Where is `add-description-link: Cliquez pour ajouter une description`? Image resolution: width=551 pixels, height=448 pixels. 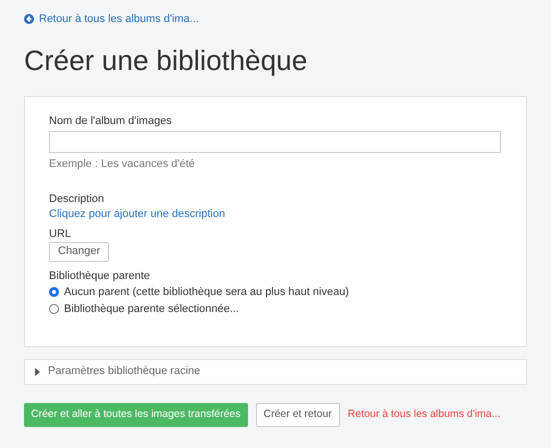
add-description-link: Cliquez pour ajouter une description is located at coordinates (137, 213).